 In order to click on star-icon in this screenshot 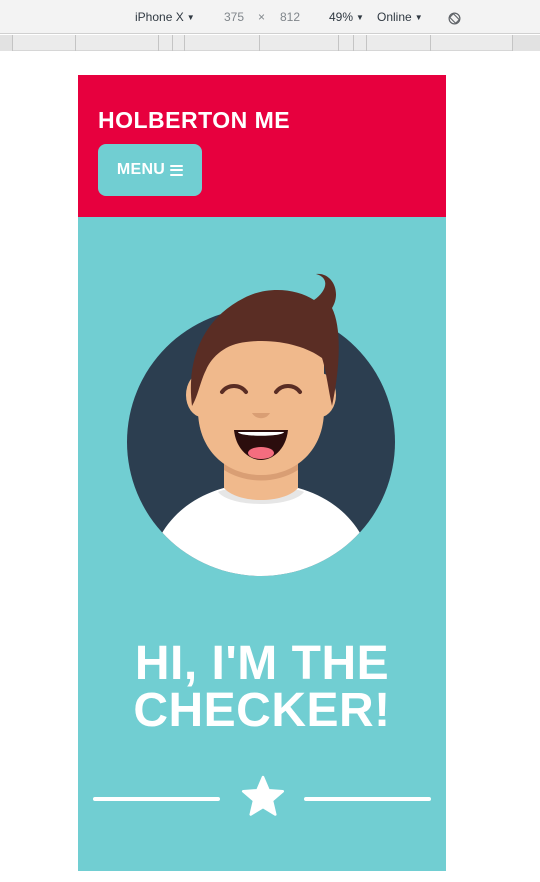, I will do `click(263, 795)`.